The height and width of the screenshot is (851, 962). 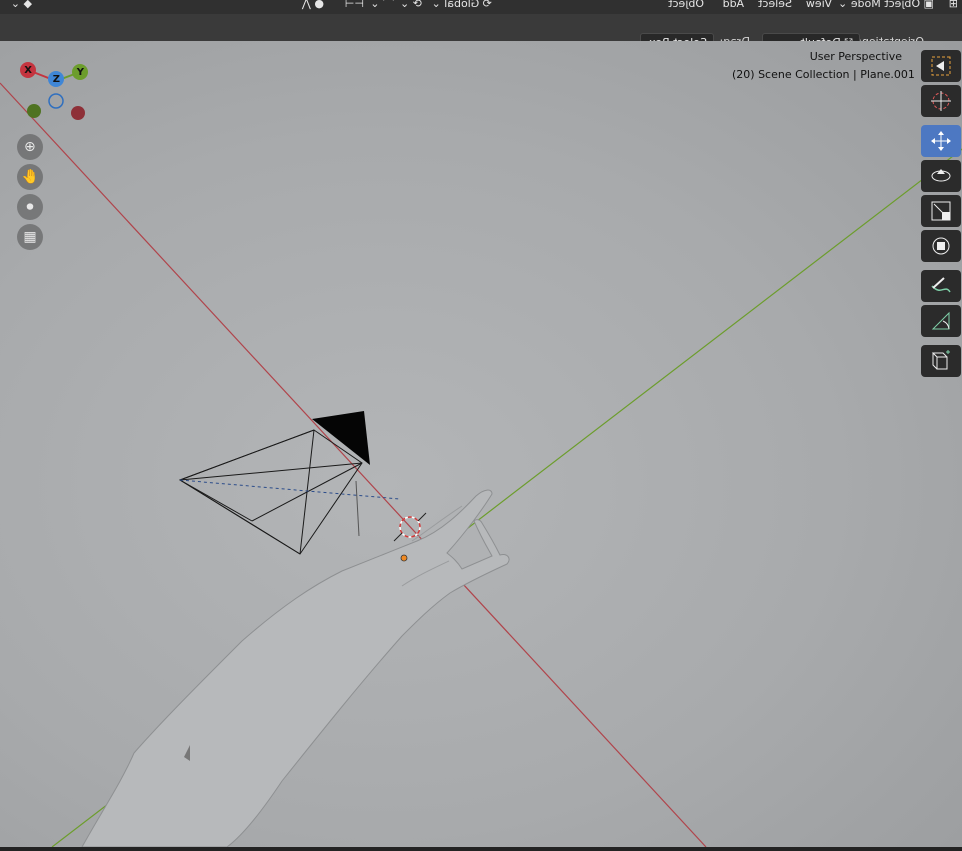 I want to click on annotate-tool, so click(x=941, y=286).